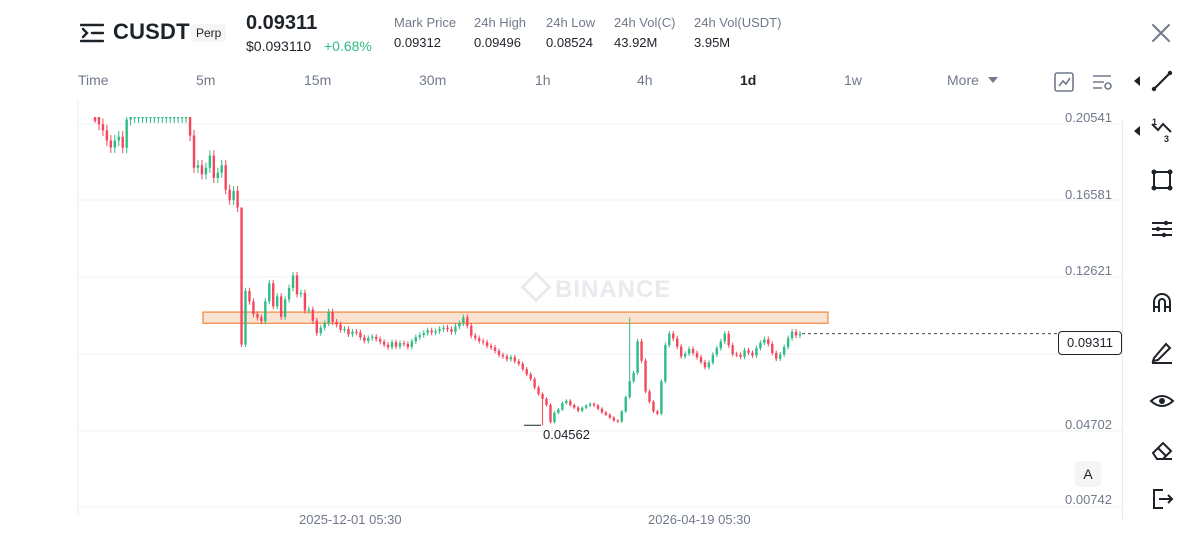 This screenshot has width=1200, height=553. I want to click on x-tick-label: 2025-12-01 05:30, so click(350, 519).